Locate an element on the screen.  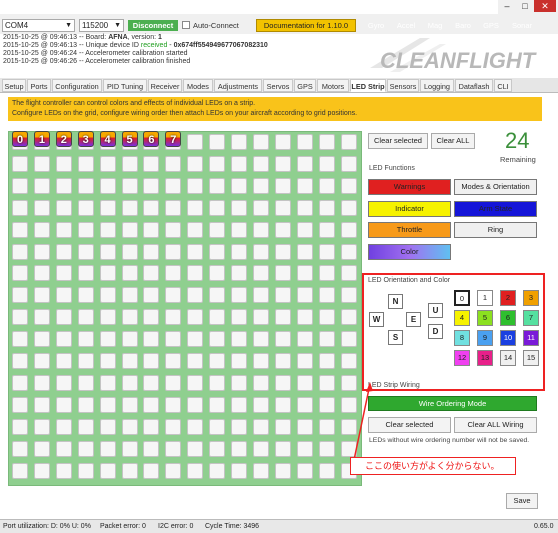
tab-cli: CLI is located at coordinates (503, 85).